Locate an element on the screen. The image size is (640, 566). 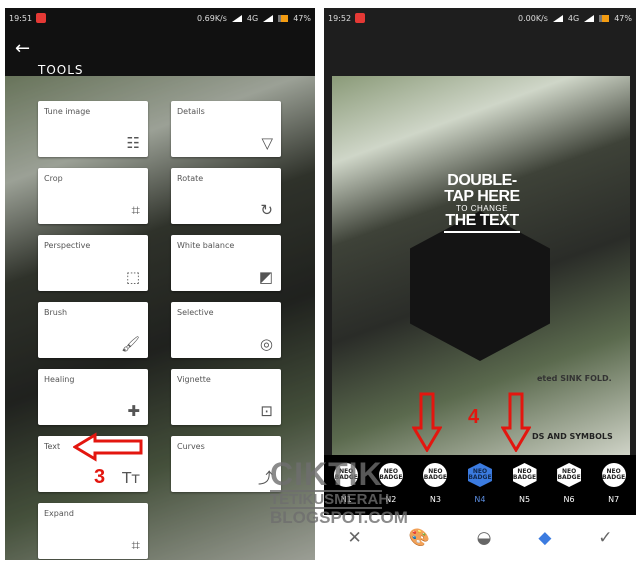
status-bar: 19:52 0.00K/s 4G 47% is located at coordinates (480, 18).